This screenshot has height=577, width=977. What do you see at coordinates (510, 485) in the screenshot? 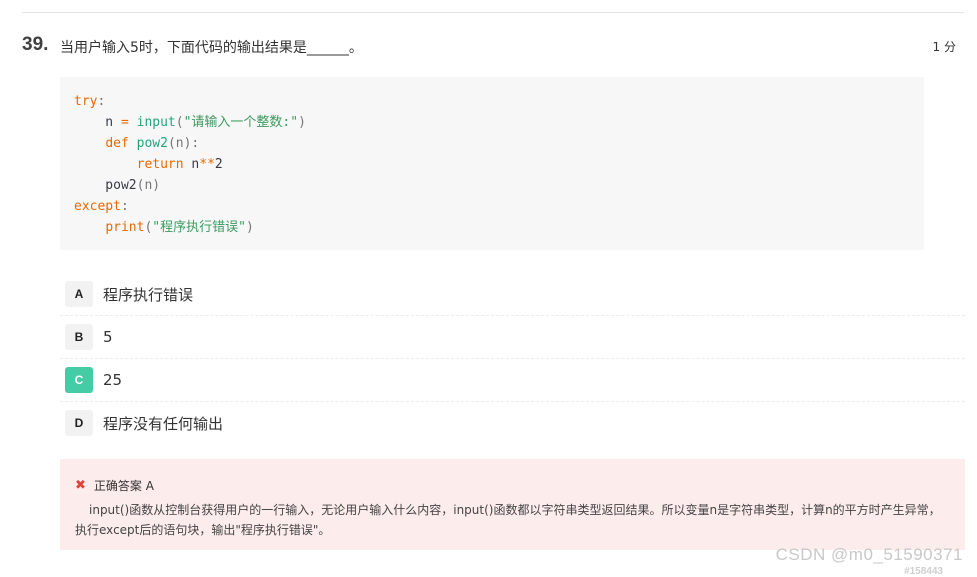
I see `answer-header: ✖ 正确答案 A` at bounding box center [510, 485].